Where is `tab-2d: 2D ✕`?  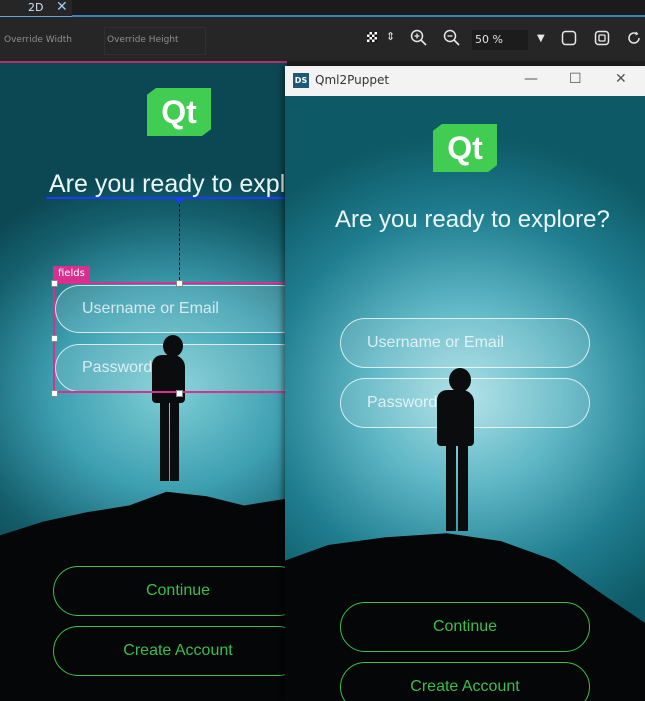 tab-2d: 2D ✕ is located at coordinates (36, 9).